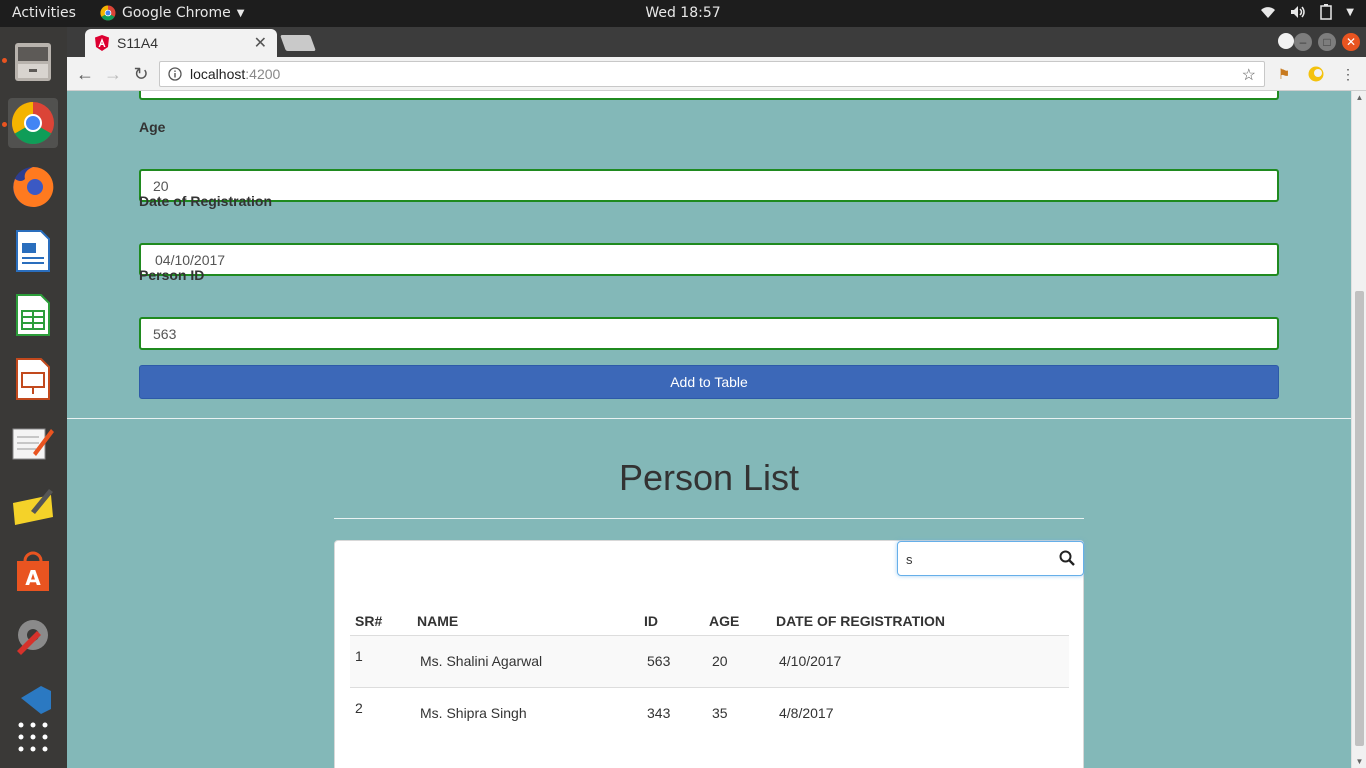 The height and width of the screenshot is (768, 1366). I want to click on chrome-icon, so click(32, 123).